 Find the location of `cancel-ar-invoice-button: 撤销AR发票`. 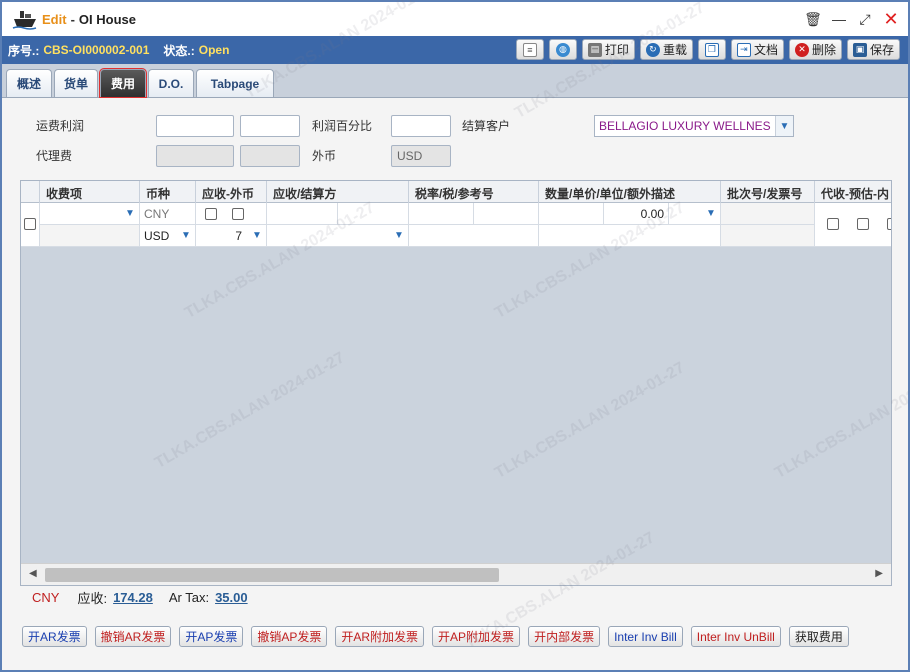

cancel-ar-invoice-button: 撤销AR发票 is located at coordinates (133, 636).